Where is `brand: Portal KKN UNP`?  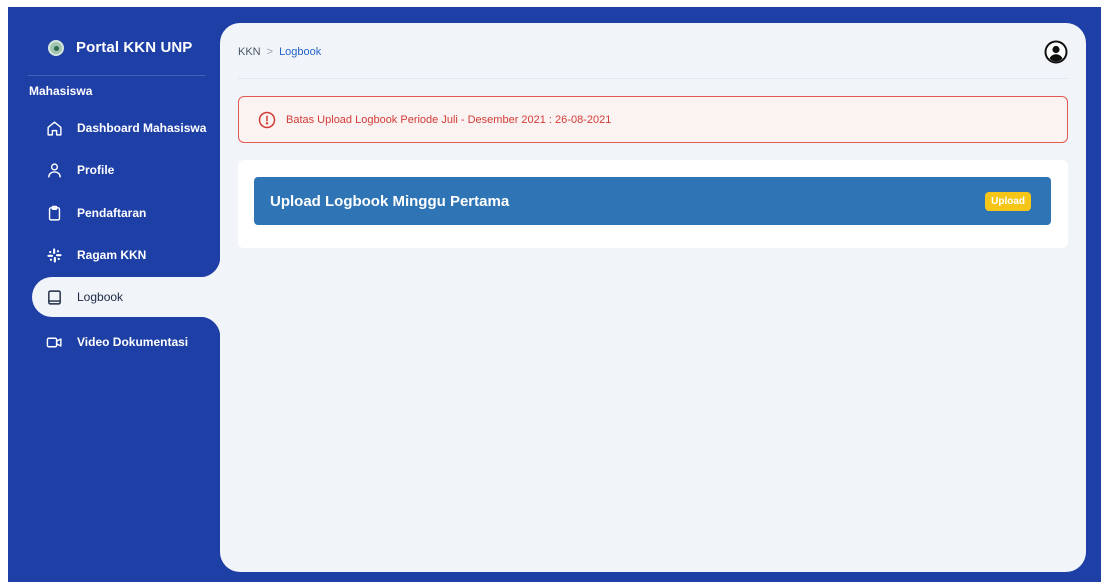 brand: Portal KKN UNP is located at coordinates (120, 47).